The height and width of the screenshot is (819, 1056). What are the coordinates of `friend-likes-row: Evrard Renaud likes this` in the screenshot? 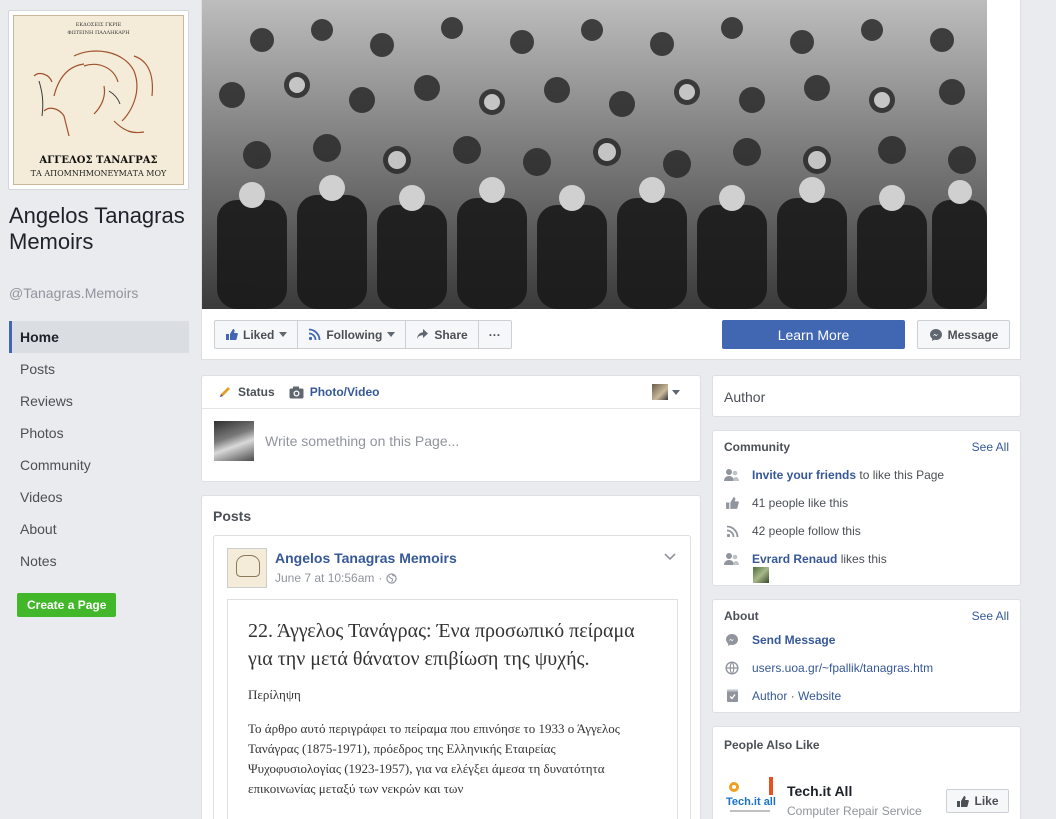 It's located at (805, 559).